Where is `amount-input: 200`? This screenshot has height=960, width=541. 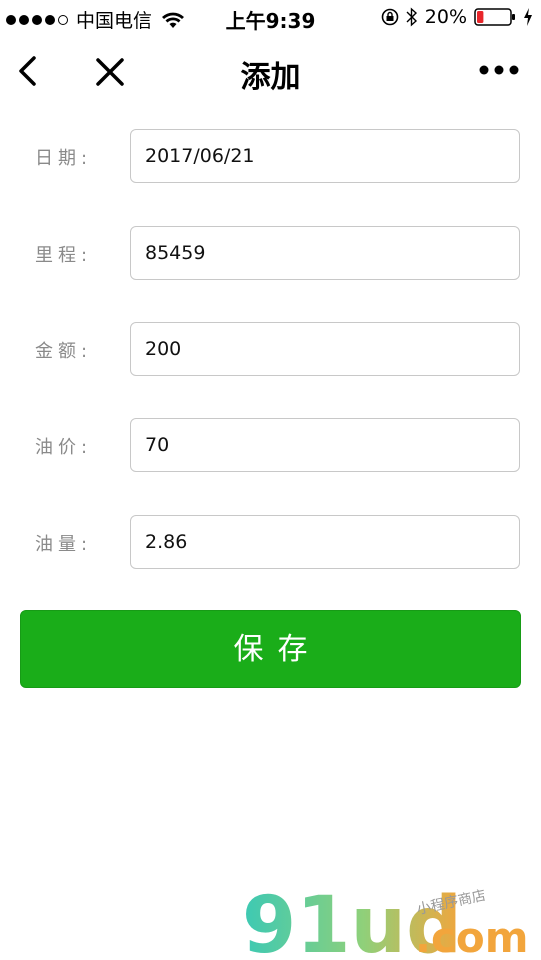 amount-input: 200 is located at coordinates (325, 349).